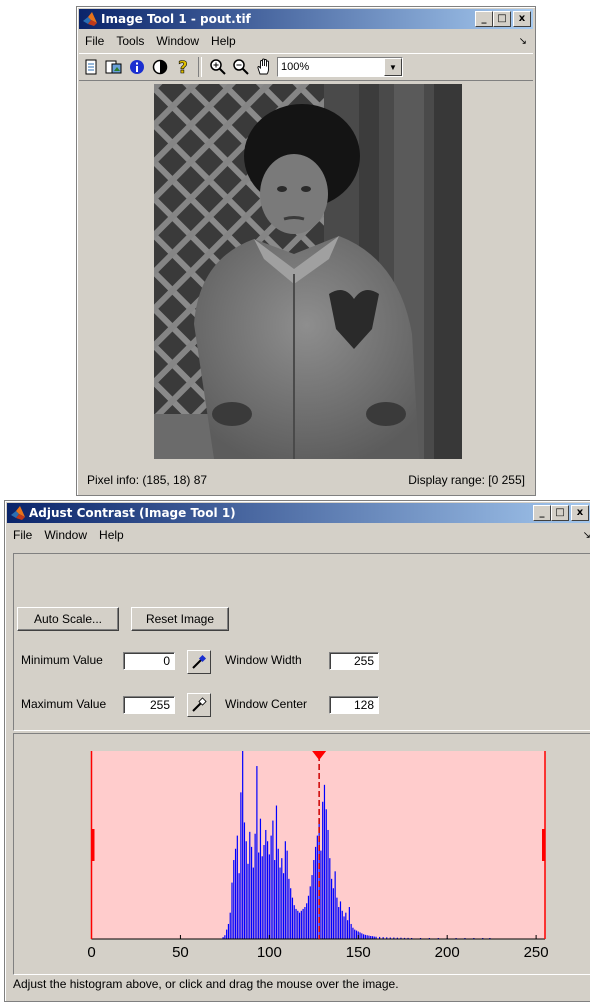 The width and height of the screenshot is (590, 1002). I want to click on image-tool-titlebar: Image Tool 1 - pout.tif _ □ x, so click(306, 19).